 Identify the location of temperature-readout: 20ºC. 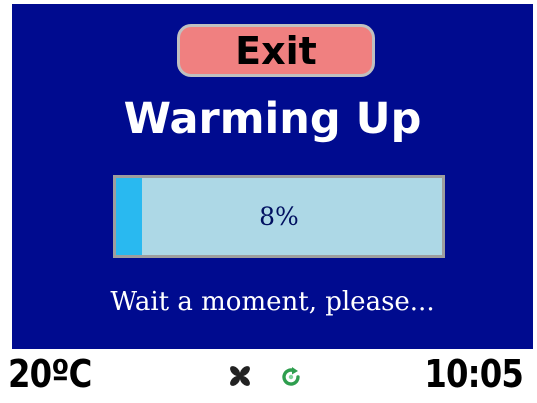
(50, 374).